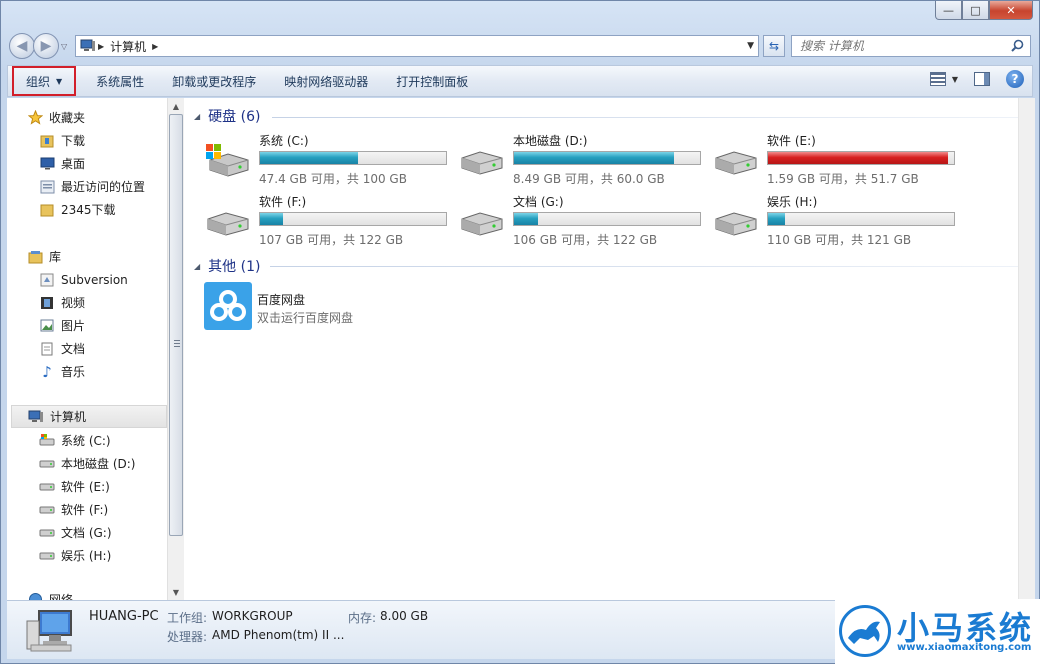  What do you see at coordinates (214, 81) in the screenshot?
I see `uninstall-program-button: 卸载或更改程序` at bounding box center [214, 81].